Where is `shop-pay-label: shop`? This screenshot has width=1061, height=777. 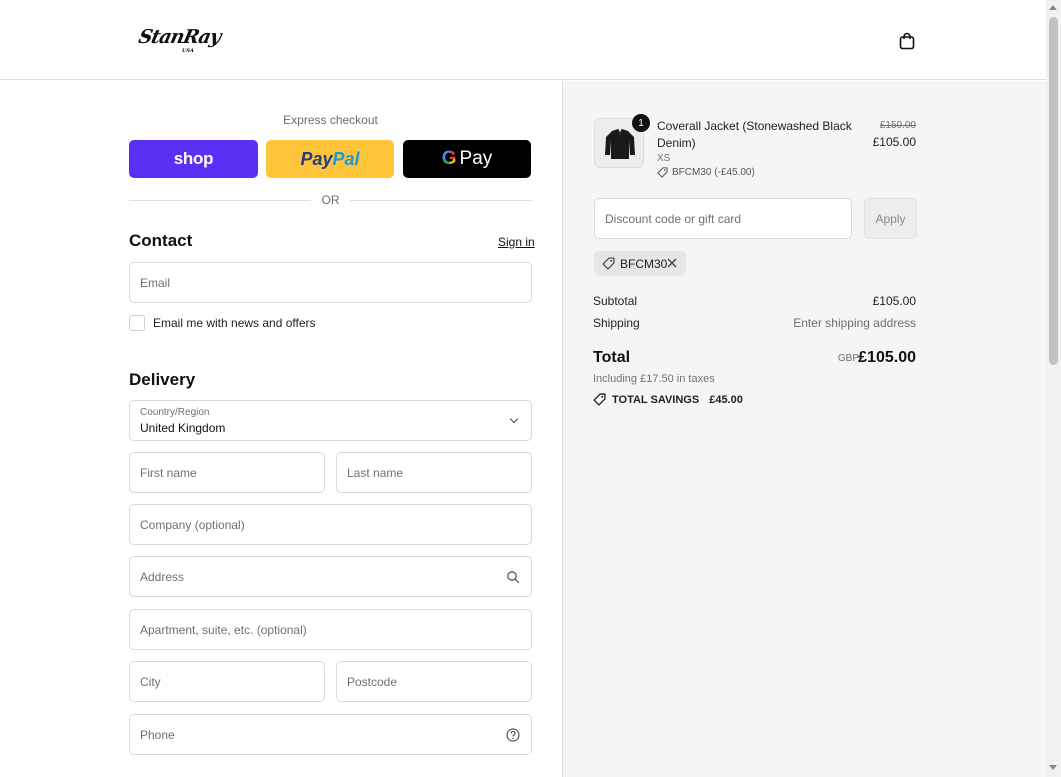
shop-pay-label: shop is located at coordinates (193, 158).